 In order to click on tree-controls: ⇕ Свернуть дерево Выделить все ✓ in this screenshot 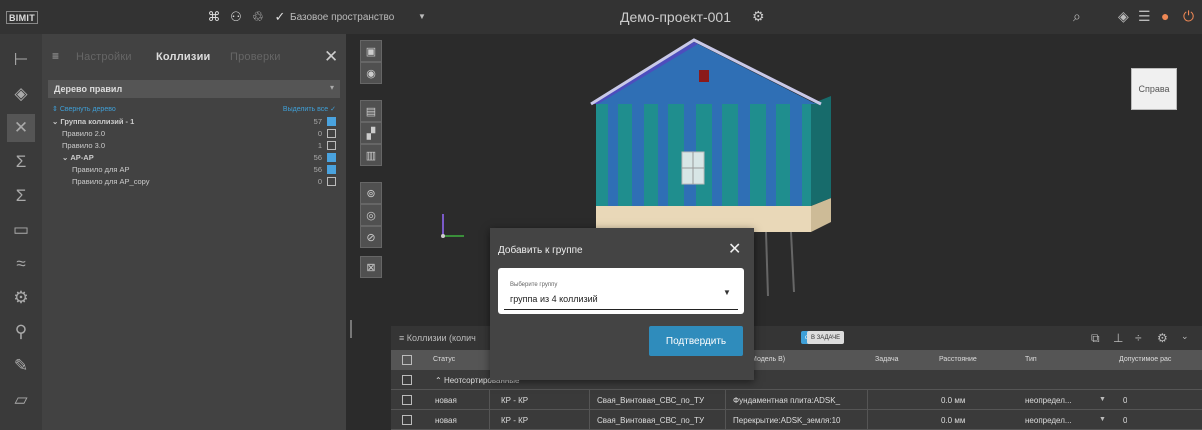, I will do `click(194, 110)`.